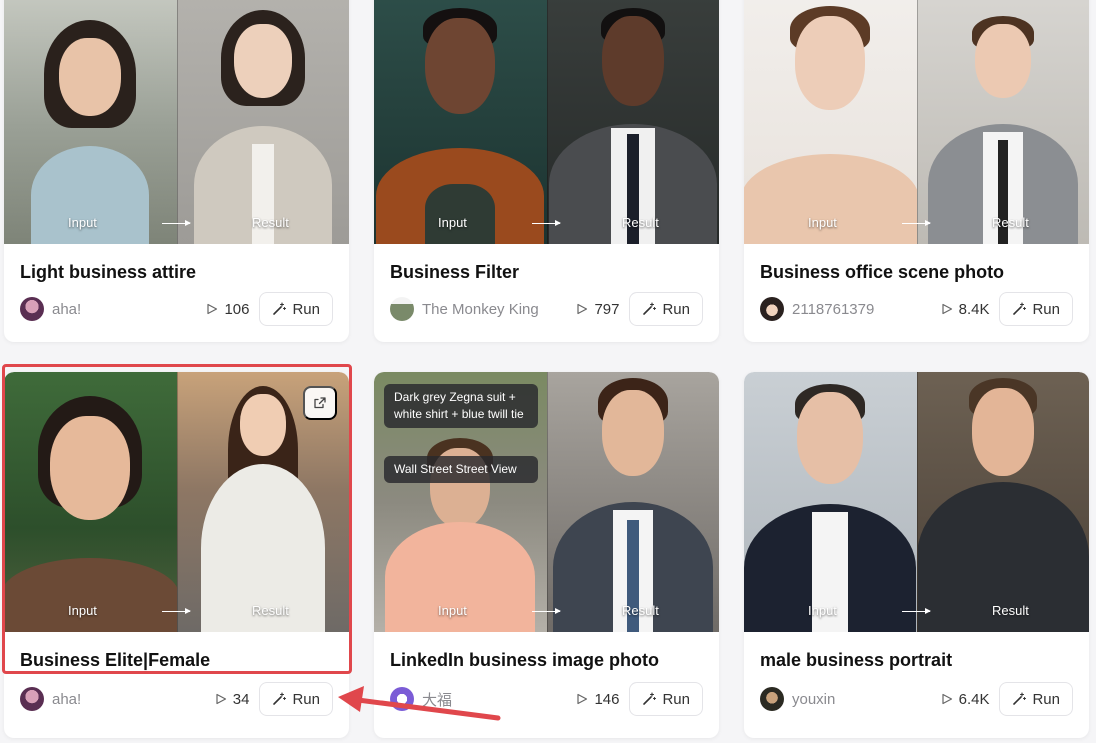 The width and height of the screenshot is (1096, 743). What do you see at coordinates (419, 703) in the screenshot?
I see `annotation-arrow` at bounding box center [419, 703].